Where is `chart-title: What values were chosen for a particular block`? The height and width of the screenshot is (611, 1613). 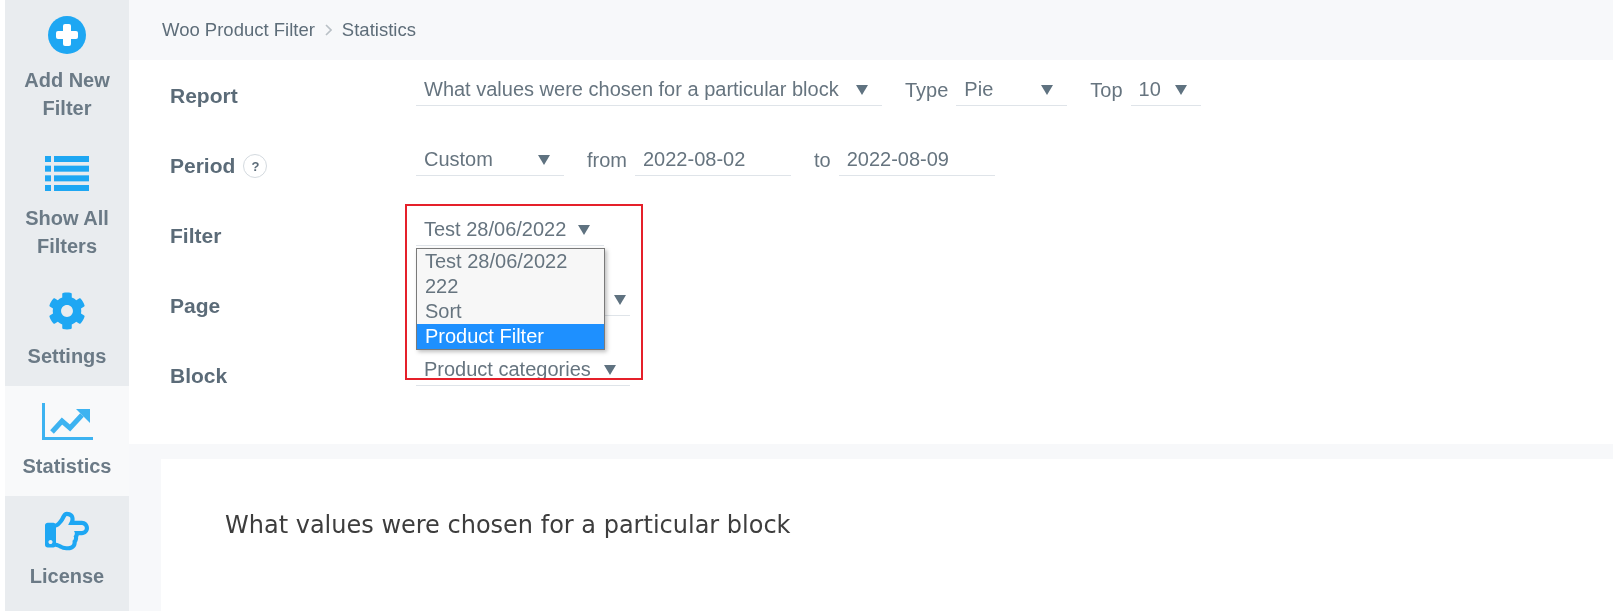
chart-title: What values were chosen for a particular block is located at coordinates (508, 525).